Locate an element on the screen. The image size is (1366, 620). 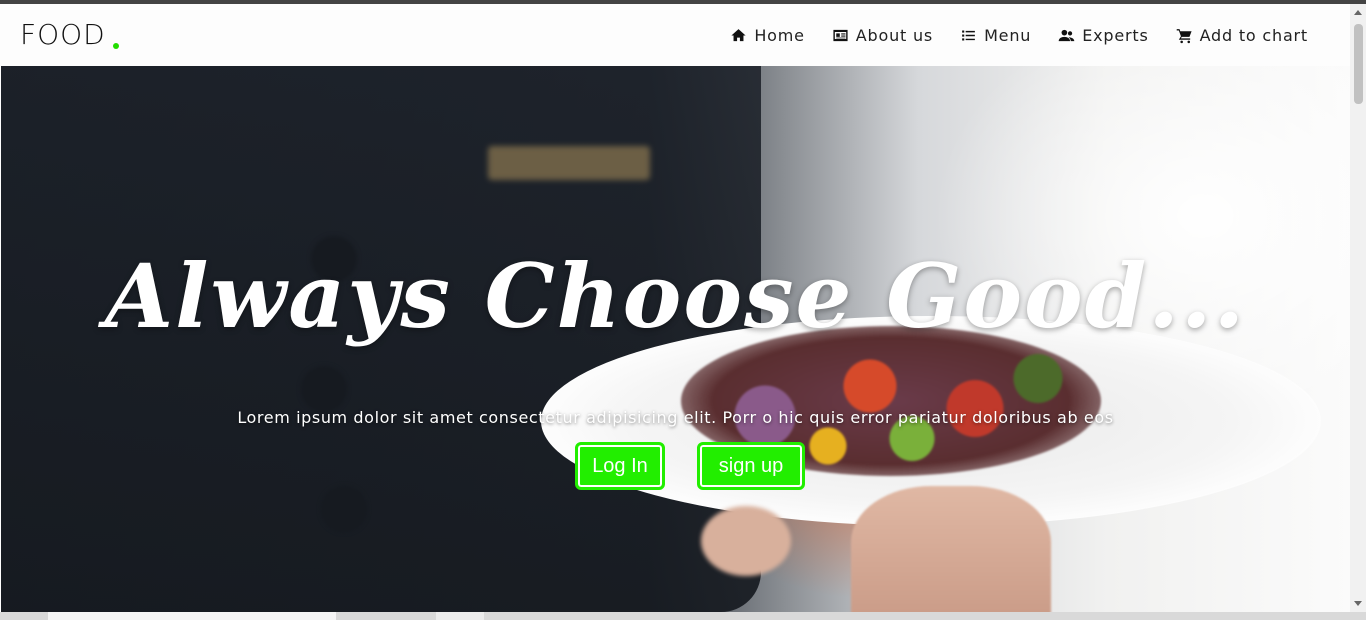
signup-button: sign up is located at coordinates (751, 466).